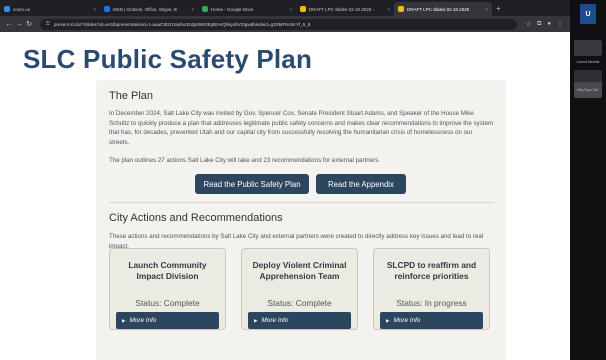 The width and height of the screenshot is (606, 360). I want to click on actions-heading: City Actions and Recommendations, so click(196, 218).